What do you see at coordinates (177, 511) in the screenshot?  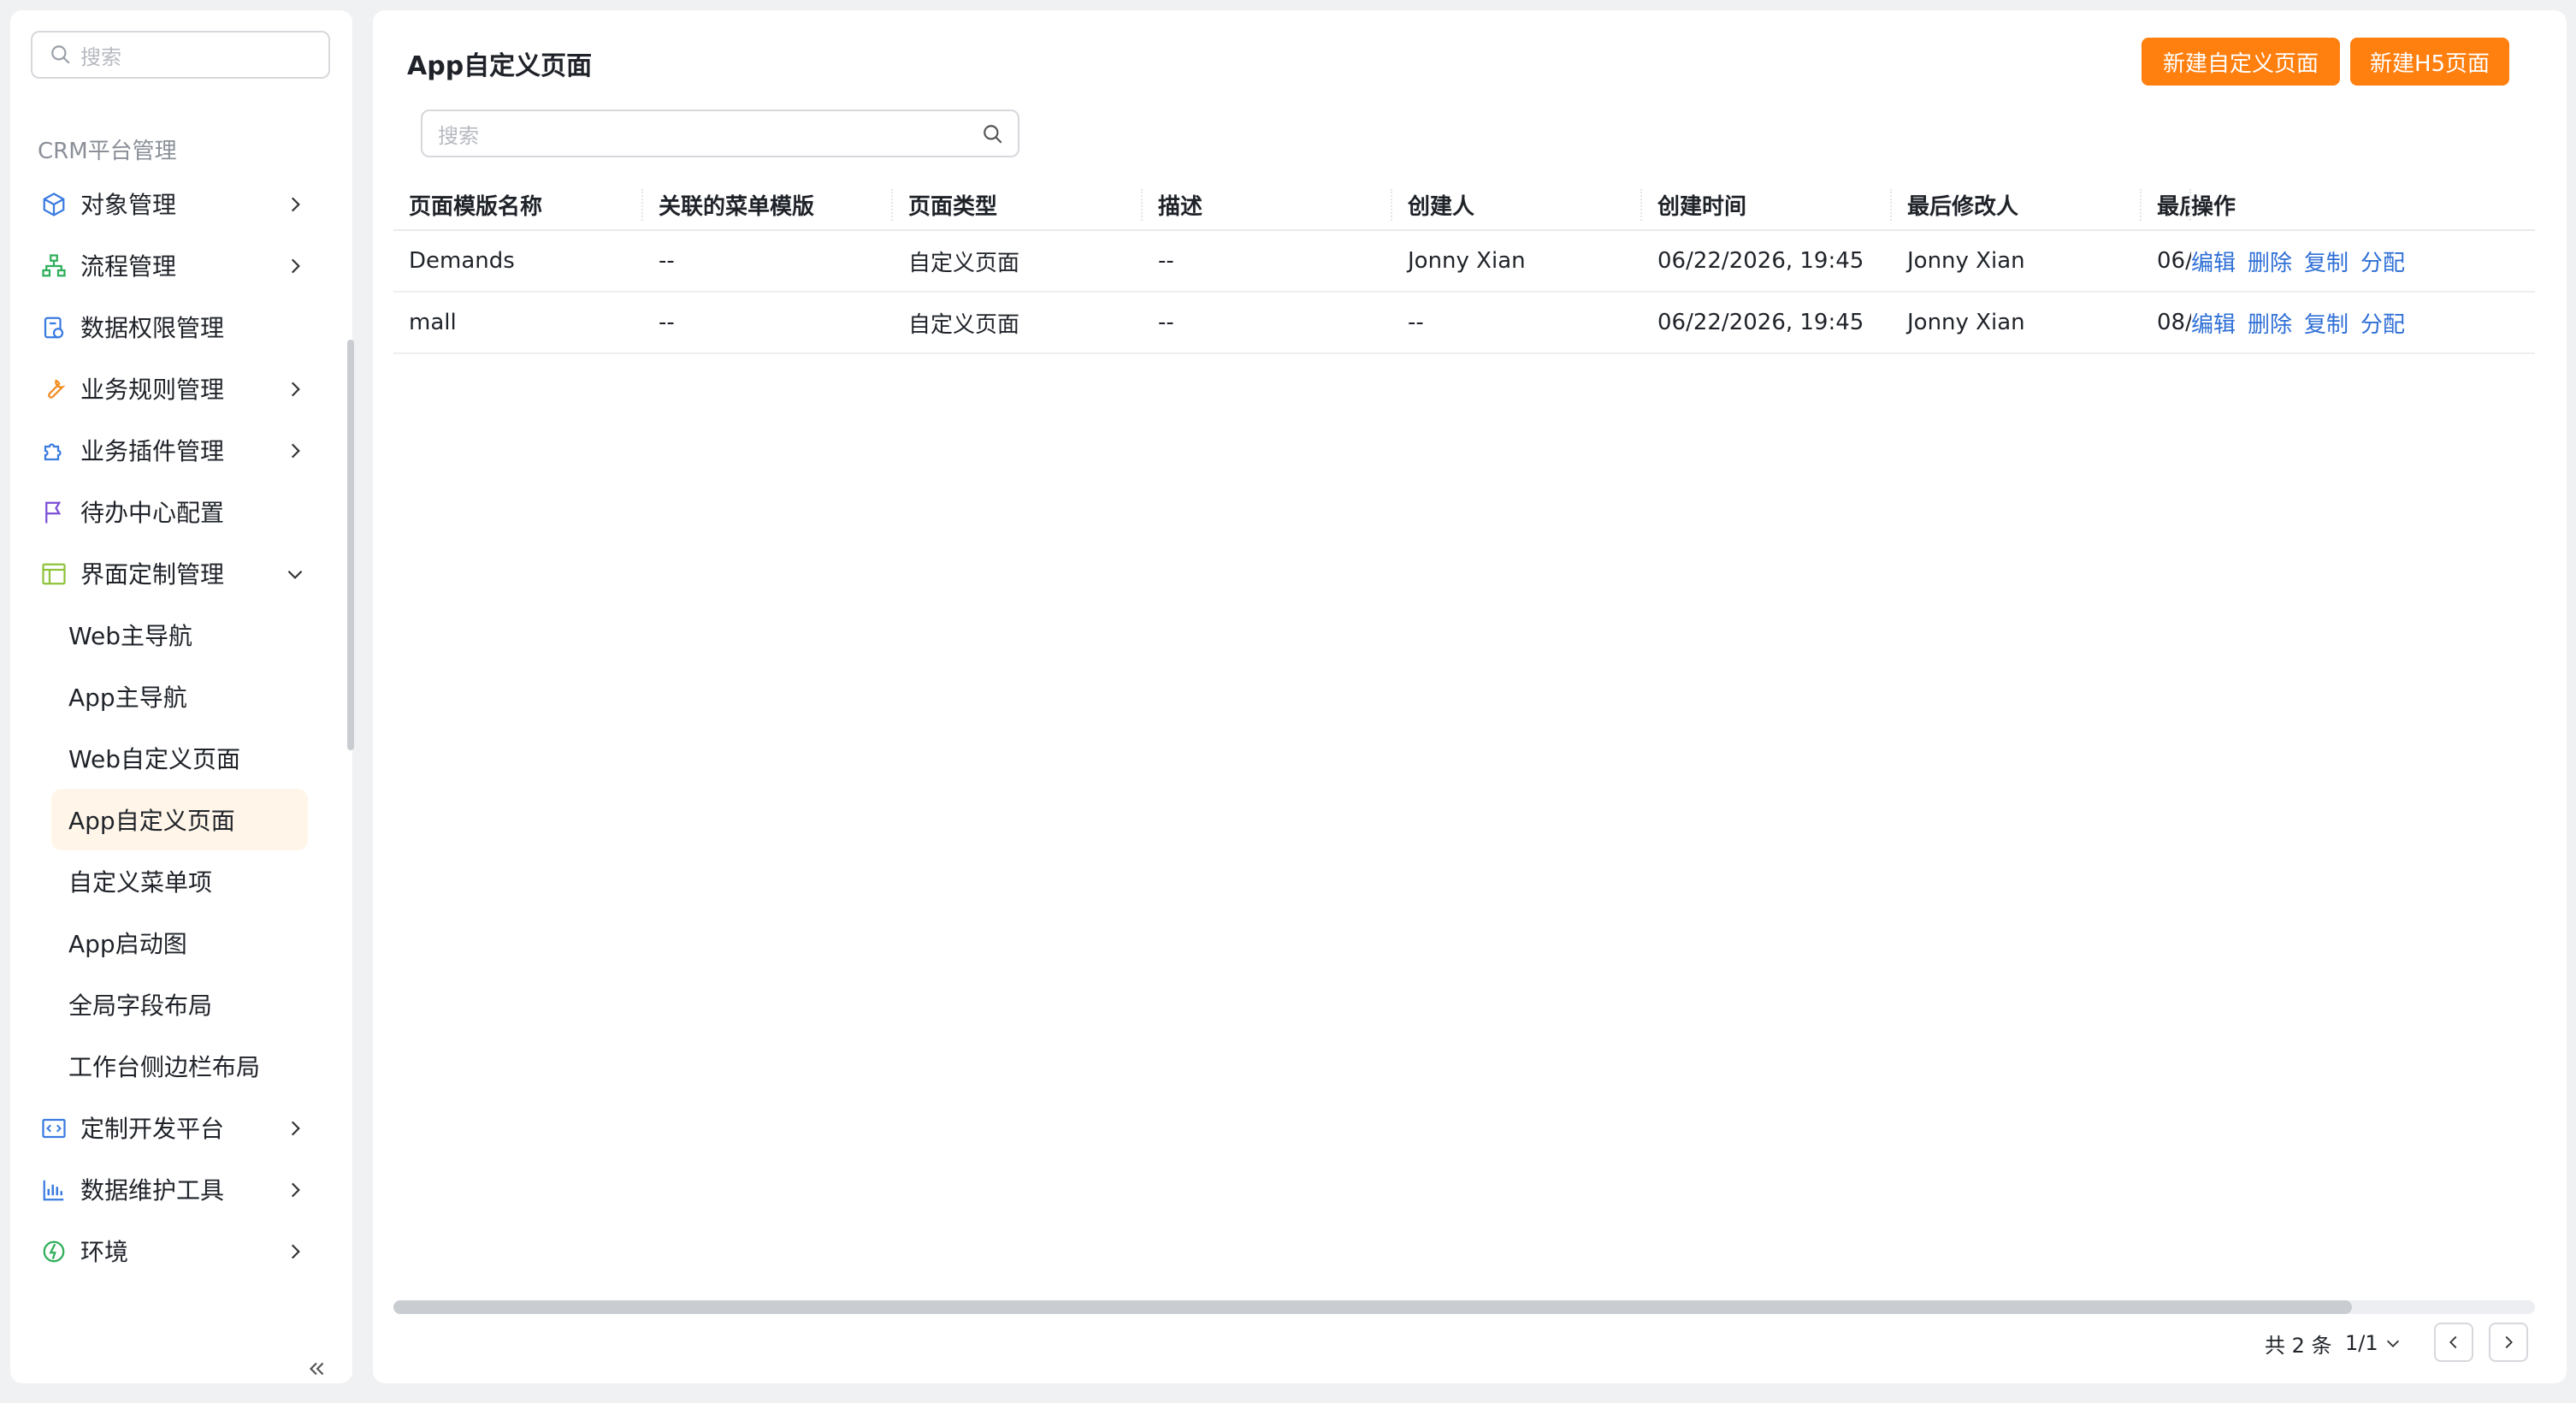 I see `sidebar-item-todo-center: 待办中心配置` at bounding box center [177, 511].